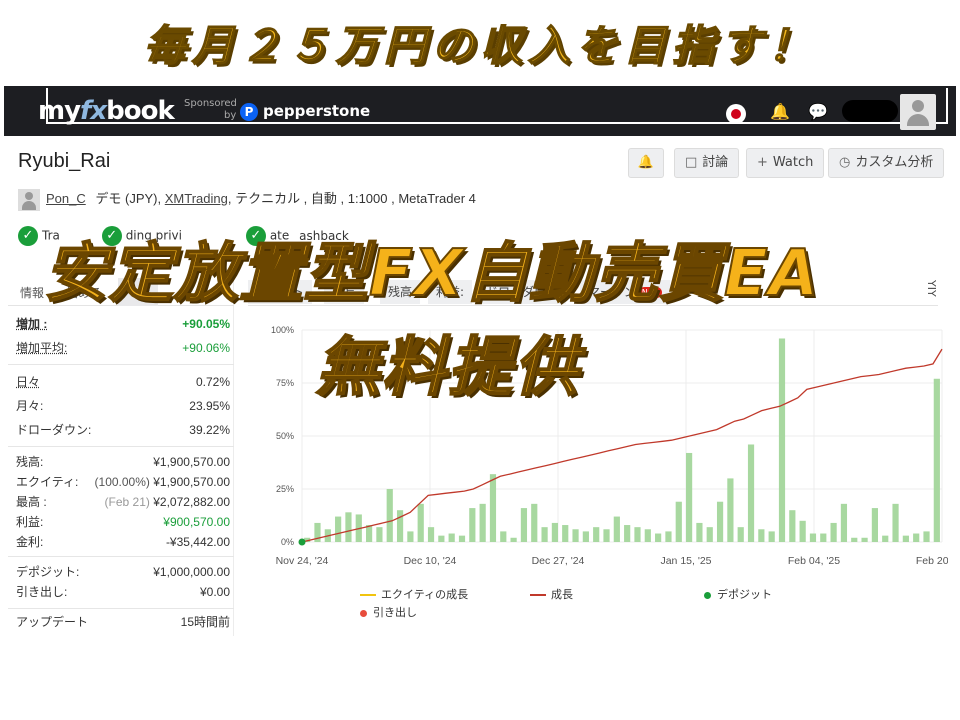 This screenshot has height=720, width=960. I want to click on legend-growth: 成長, so click(551, 594).